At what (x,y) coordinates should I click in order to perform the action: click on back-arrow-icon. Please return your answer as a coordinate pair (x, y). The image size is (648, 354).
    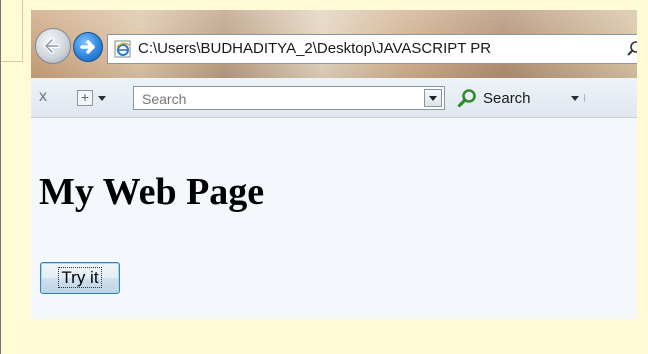
    Looking at the image, I should click on (52, 46).